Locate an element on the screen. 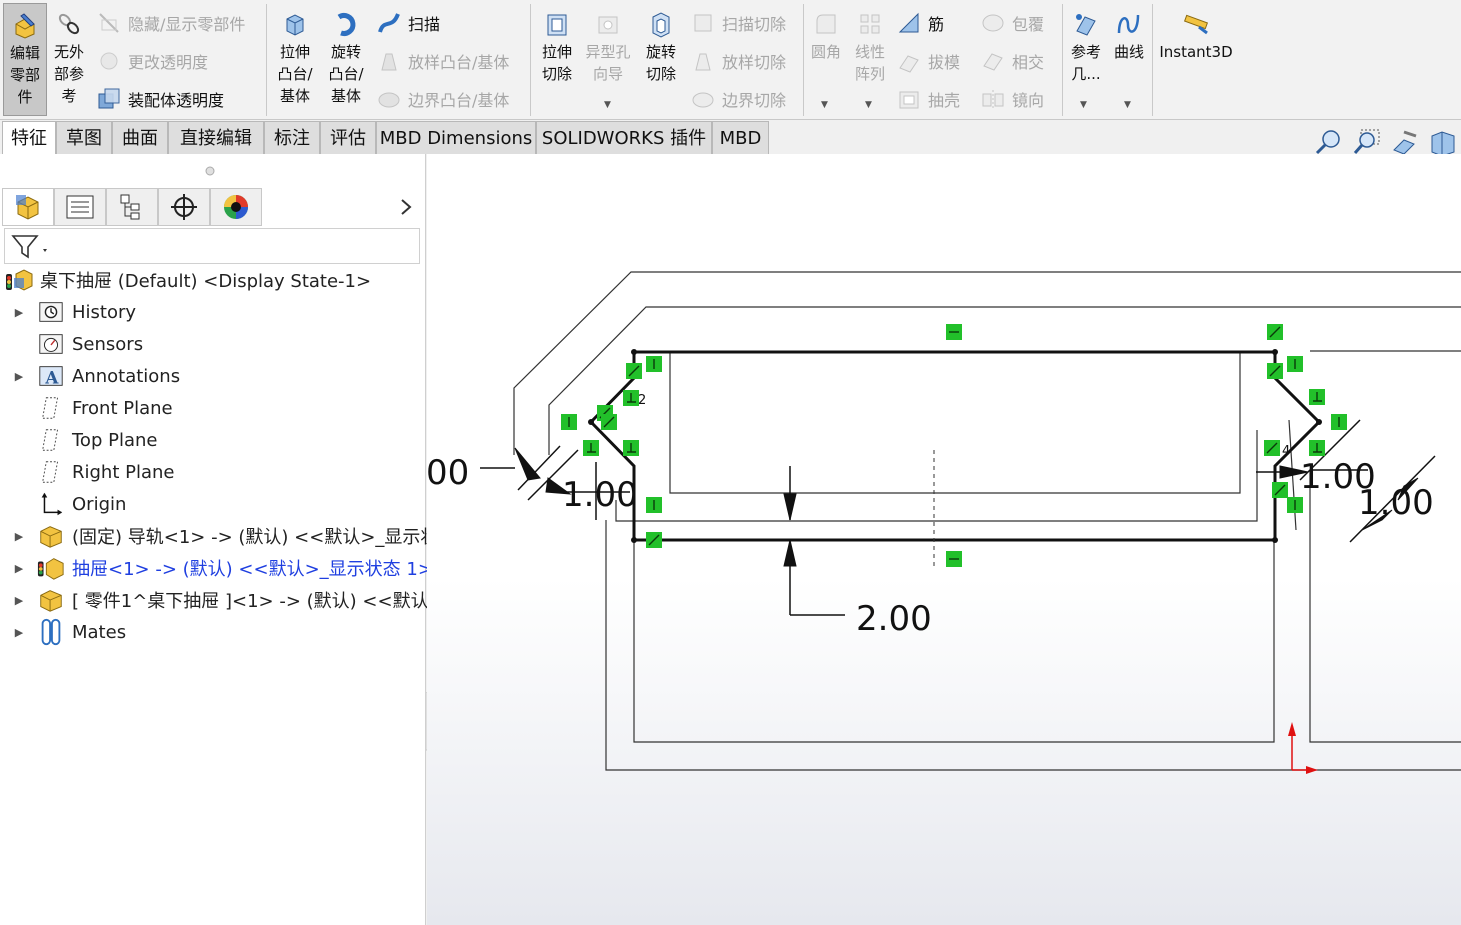  tree-item: Sensors is located at coordinates (71, 344).